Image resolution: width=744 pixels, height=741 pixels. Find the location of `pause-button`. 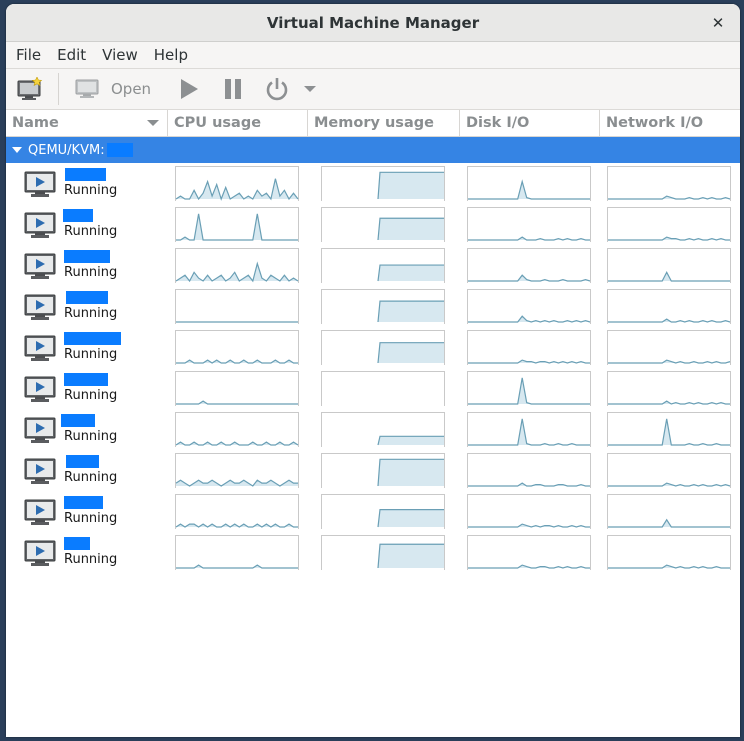

pause-button is located at coordinates (233, 89).